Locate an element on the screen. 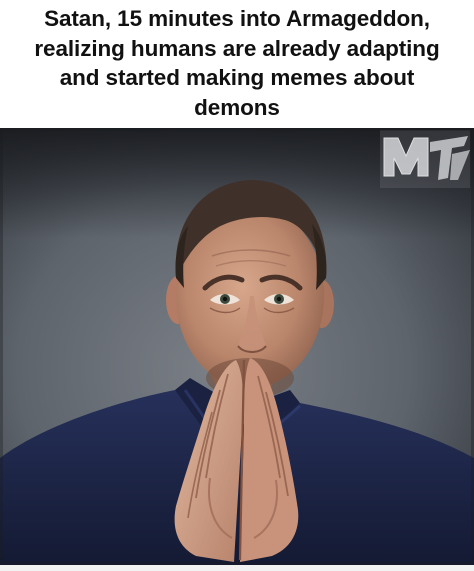 The height and width of the screenshot is (571, 474). caption-line-4: demons is located at coordinates (237, 107).